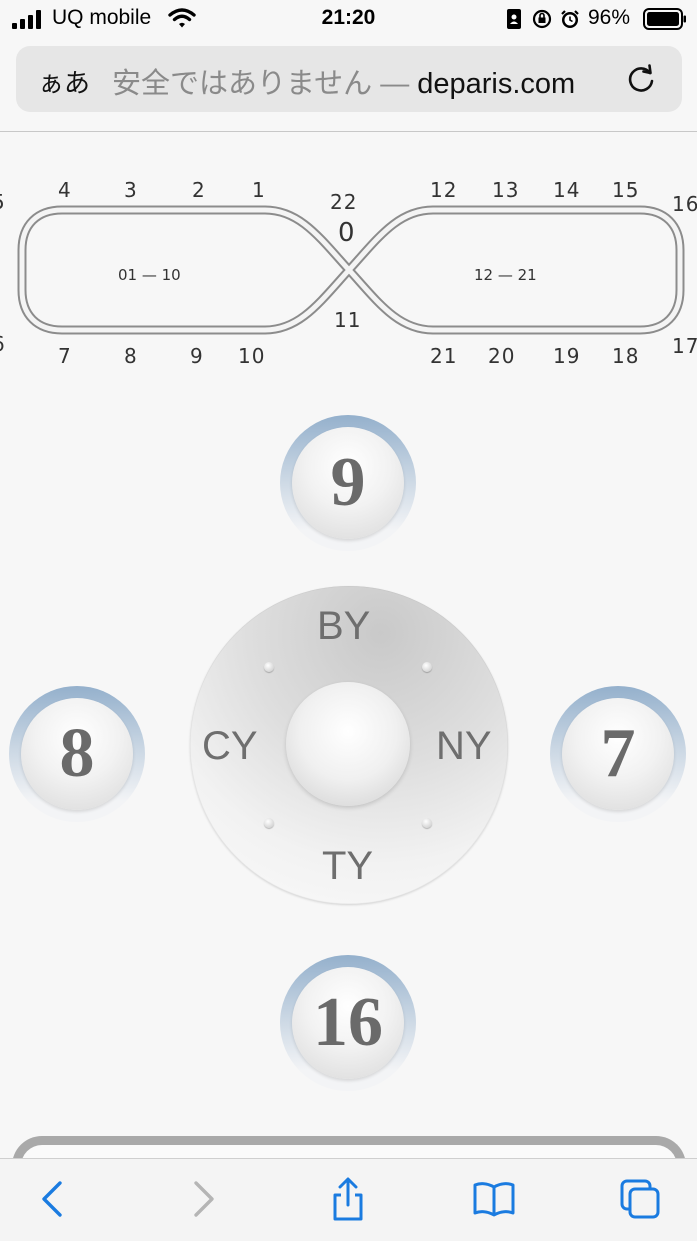  What do you see at coordinates (65, 190) in the screenshot?
I see `dial-number: 4` at bounding box center [65, 190].